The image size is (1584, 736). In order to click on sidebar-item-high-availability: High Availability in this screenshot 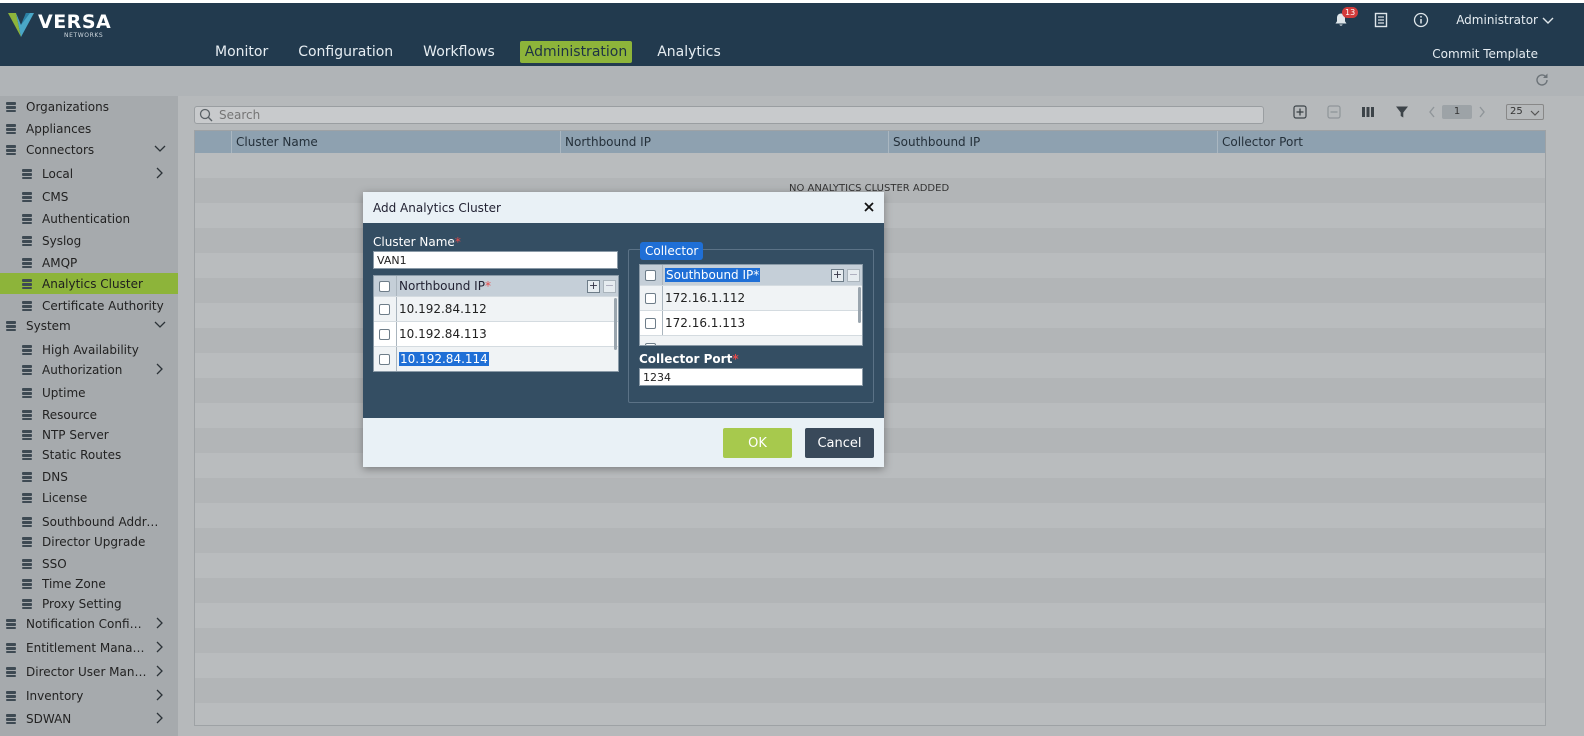, I will do `click(89, 349)`.